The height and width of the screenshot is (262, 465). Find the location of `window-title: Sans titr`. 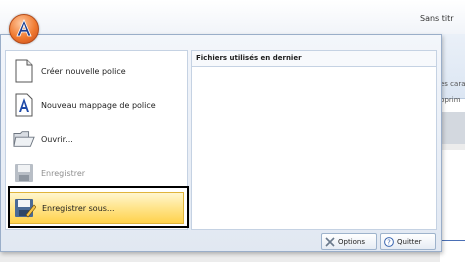

window-title: Sans titr is located at coordinates (437, 18).